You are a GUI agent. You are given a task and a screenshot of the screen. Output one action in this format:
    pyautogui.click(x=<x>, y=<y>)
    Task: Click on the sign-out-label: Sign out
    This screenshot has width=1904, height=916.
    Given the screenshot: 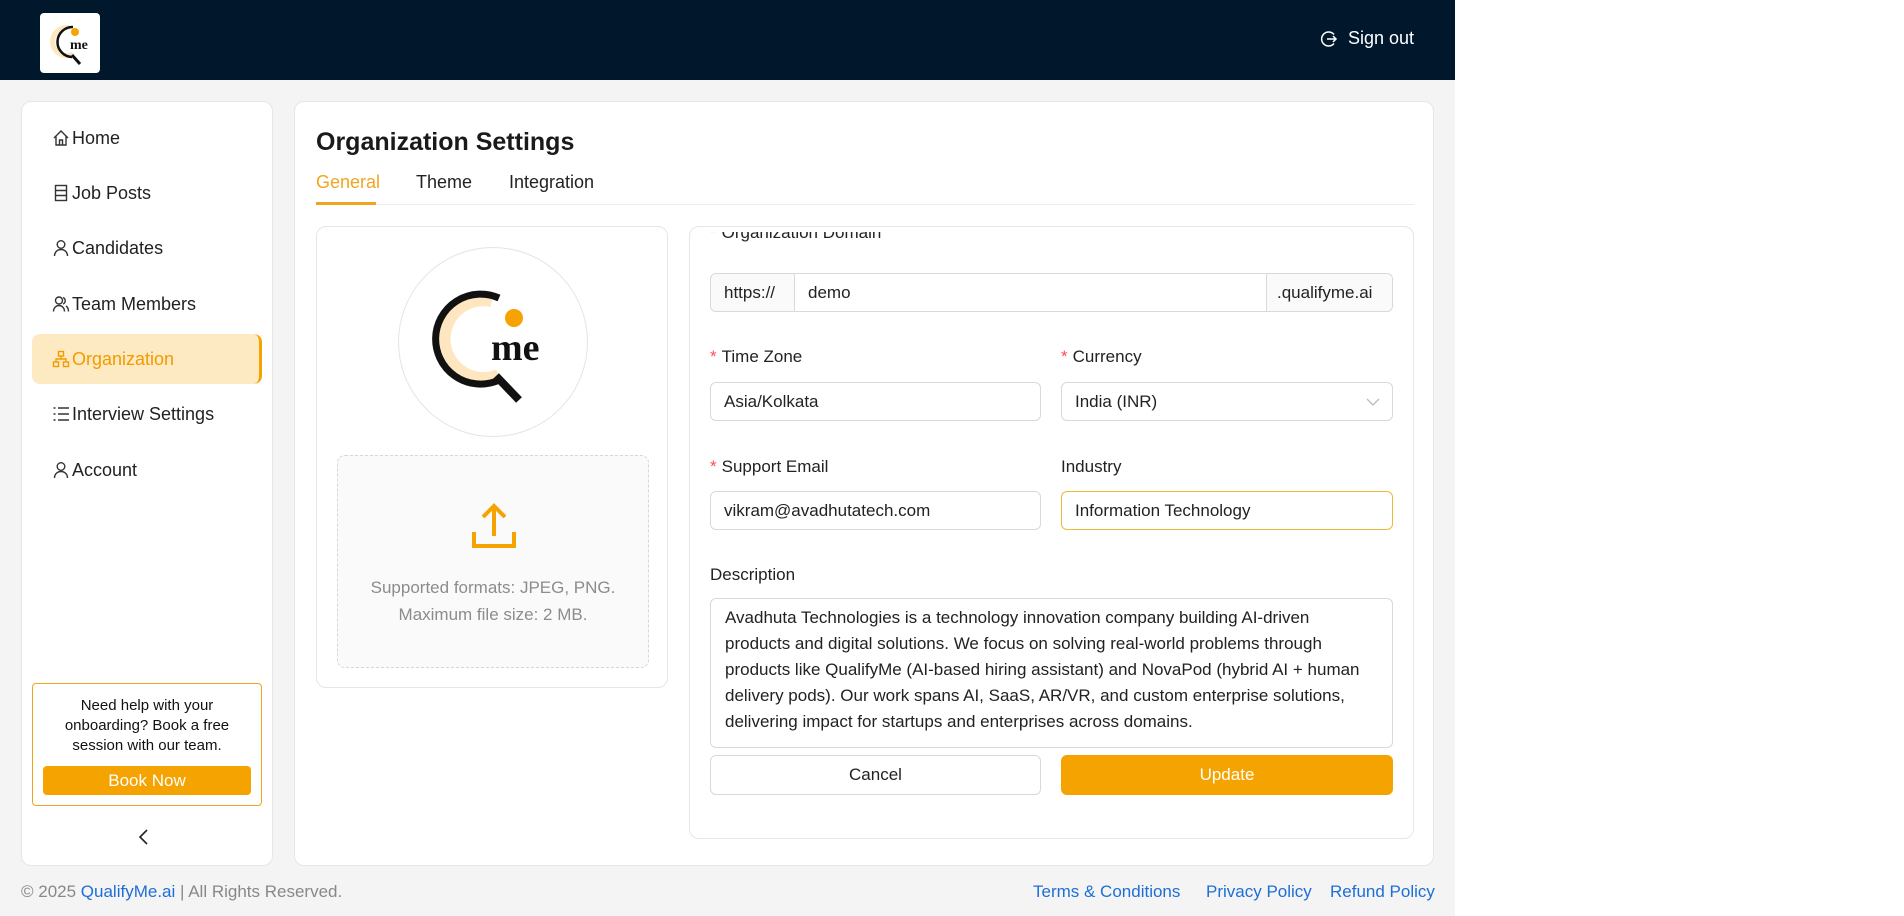 What is the action you would take?
    pyautogui.click(x=1381, y=38)
    